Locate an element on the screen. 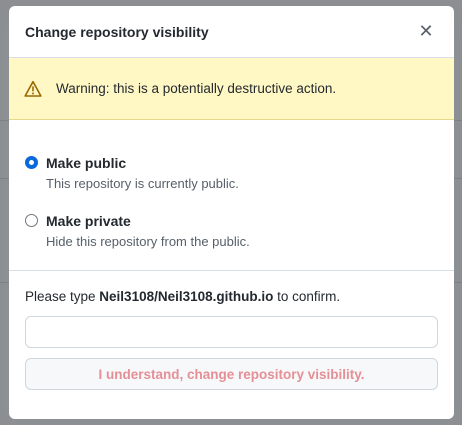 This screenshot has height=425, width=462. make-public-description: This repository is currently public. is located at coordinates (142, 183).